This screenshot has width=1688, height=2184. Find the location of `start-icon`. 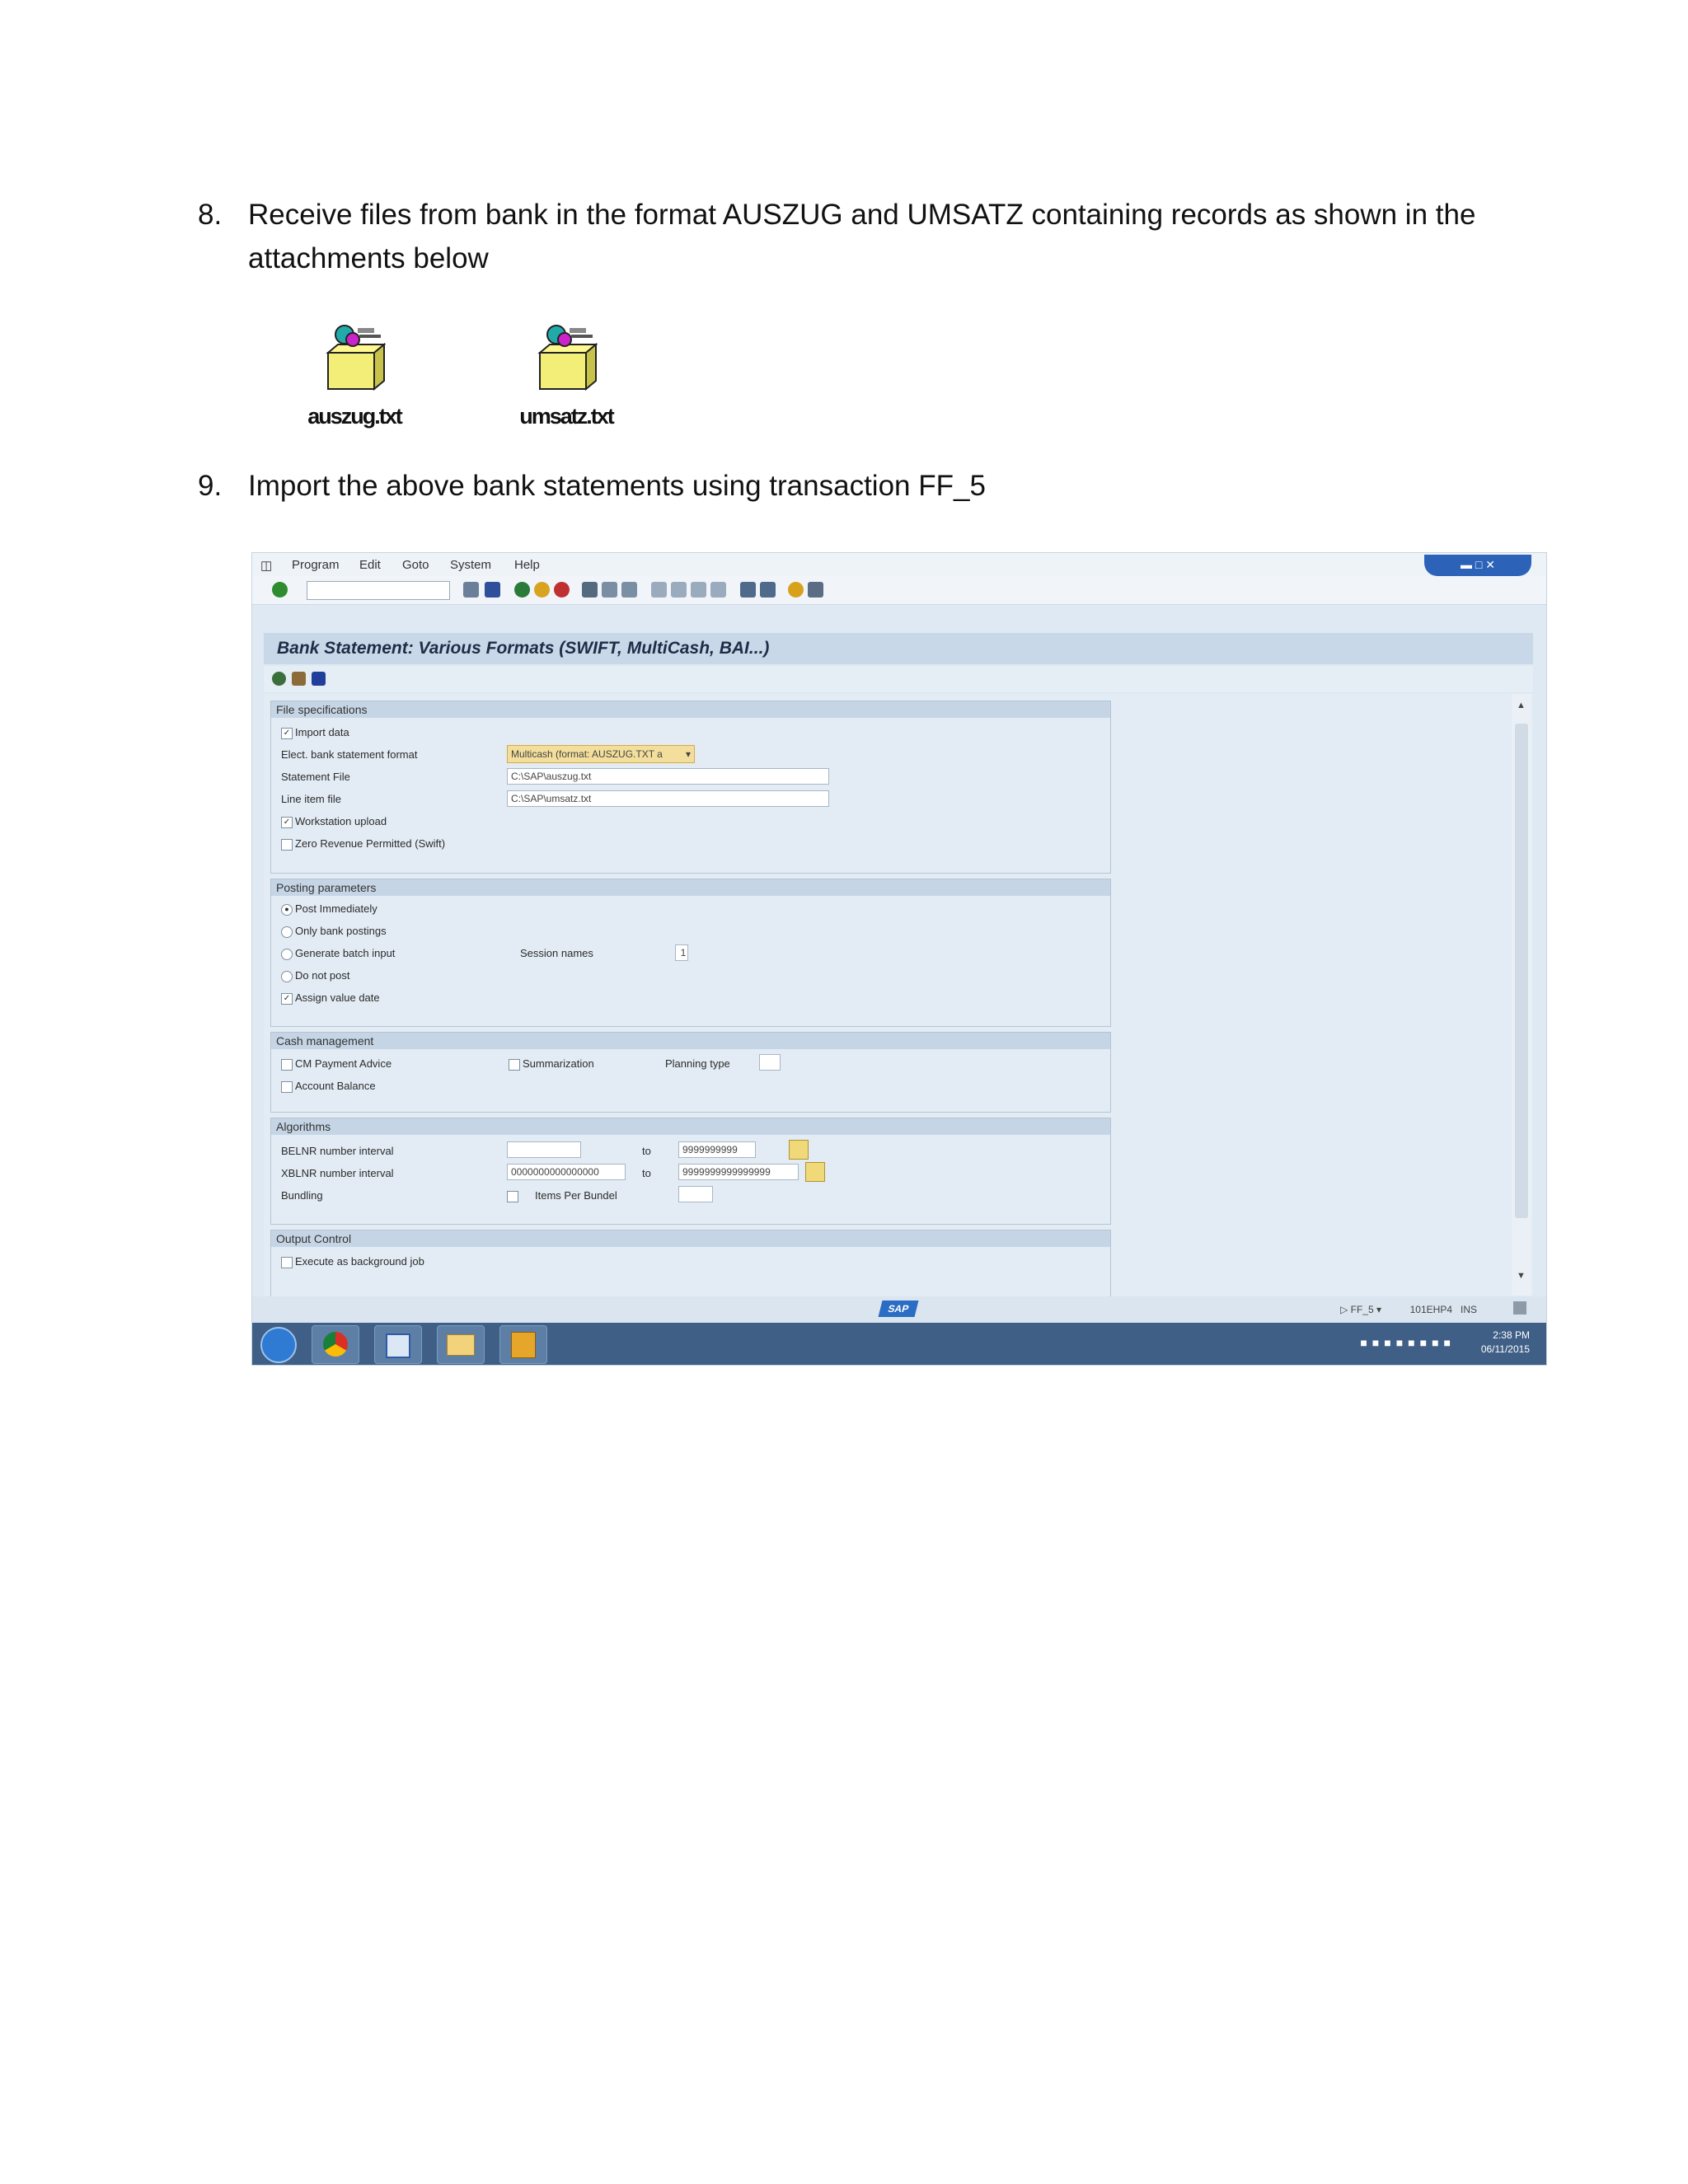

start-icon is located at coordinates (279, 1345).